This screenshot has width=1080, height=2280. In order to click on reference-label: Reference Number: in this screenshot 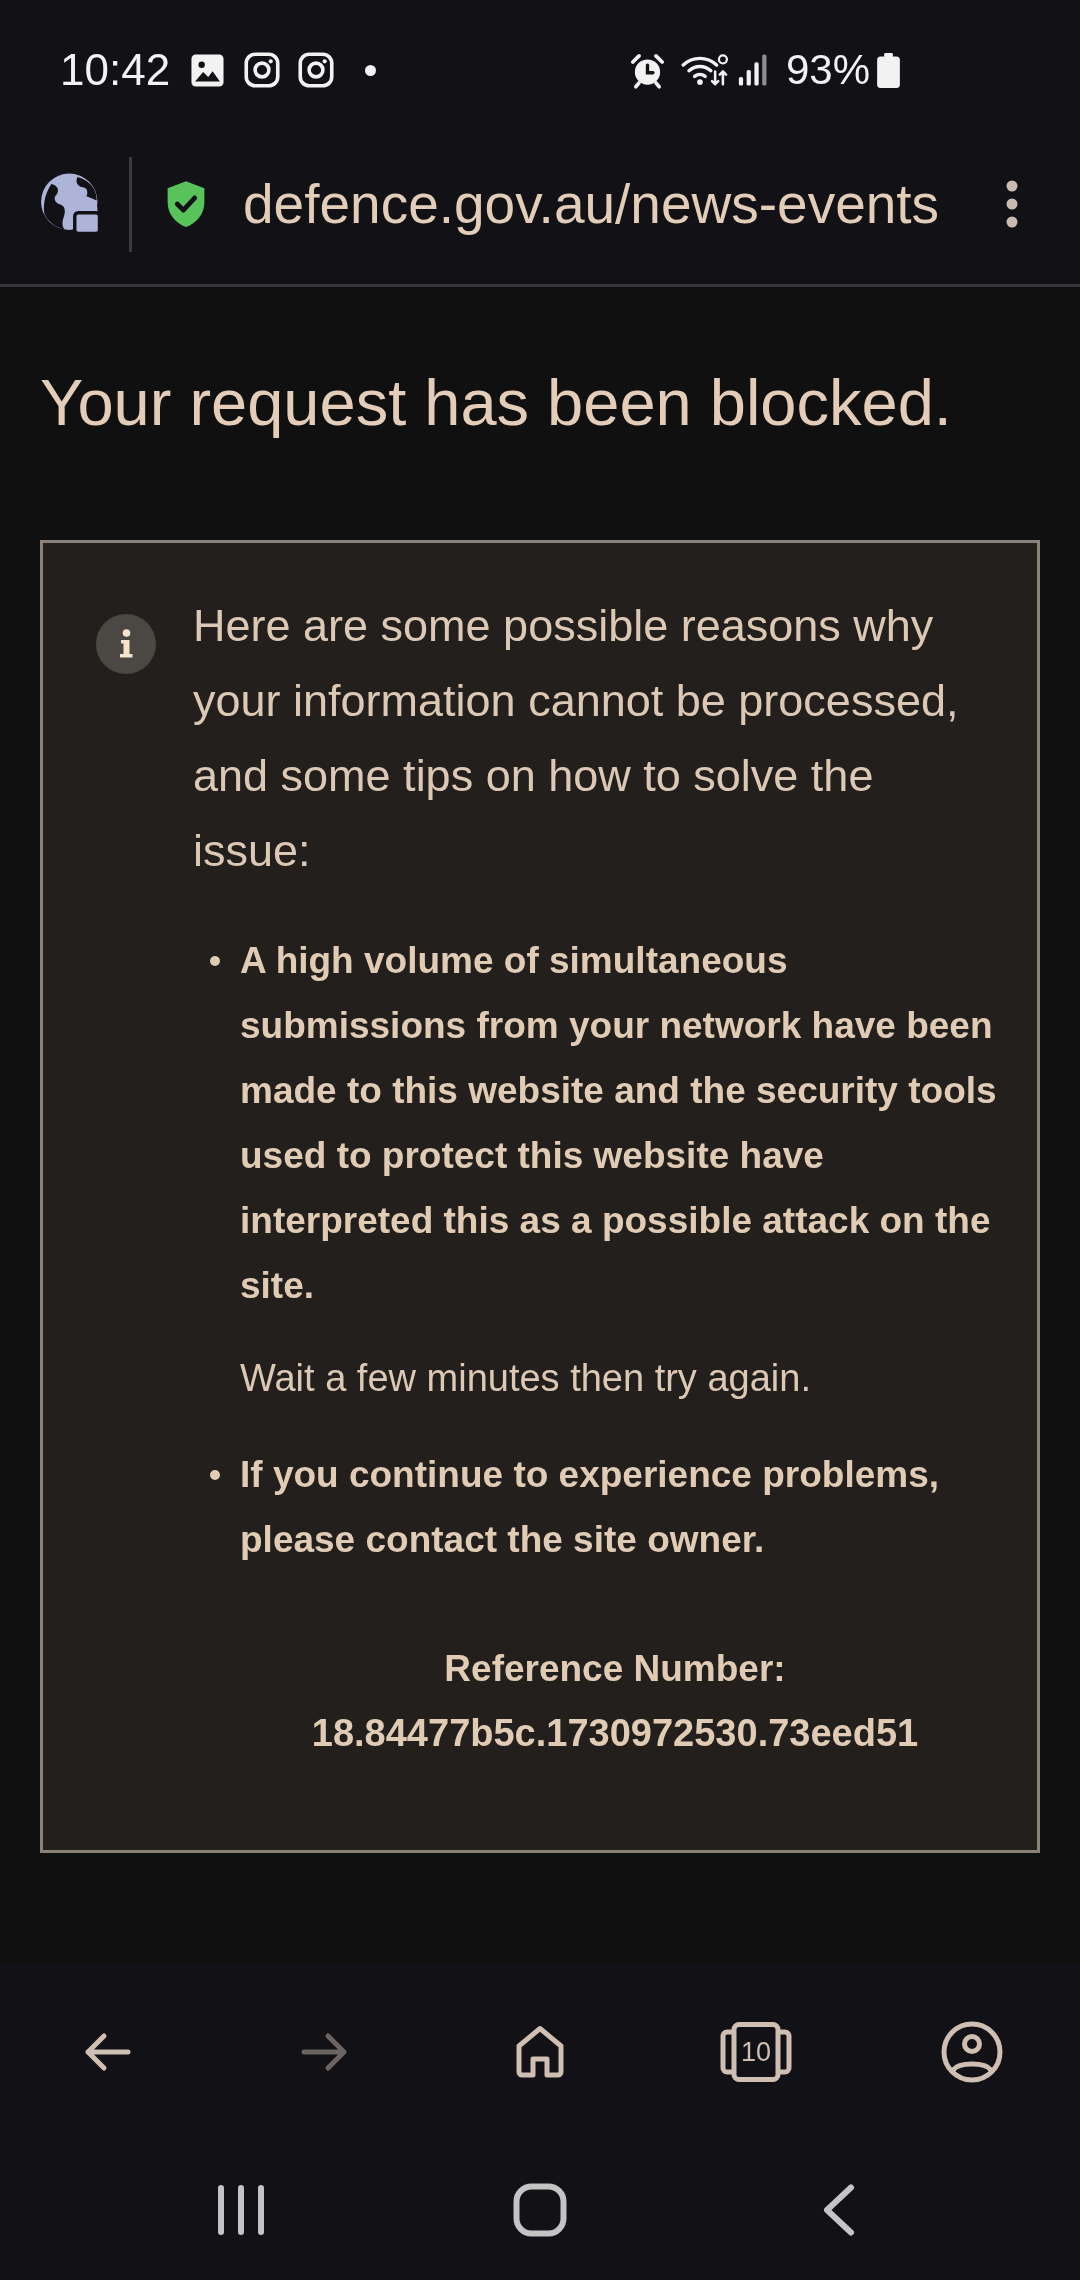, I will do `click(615, 1669)`.